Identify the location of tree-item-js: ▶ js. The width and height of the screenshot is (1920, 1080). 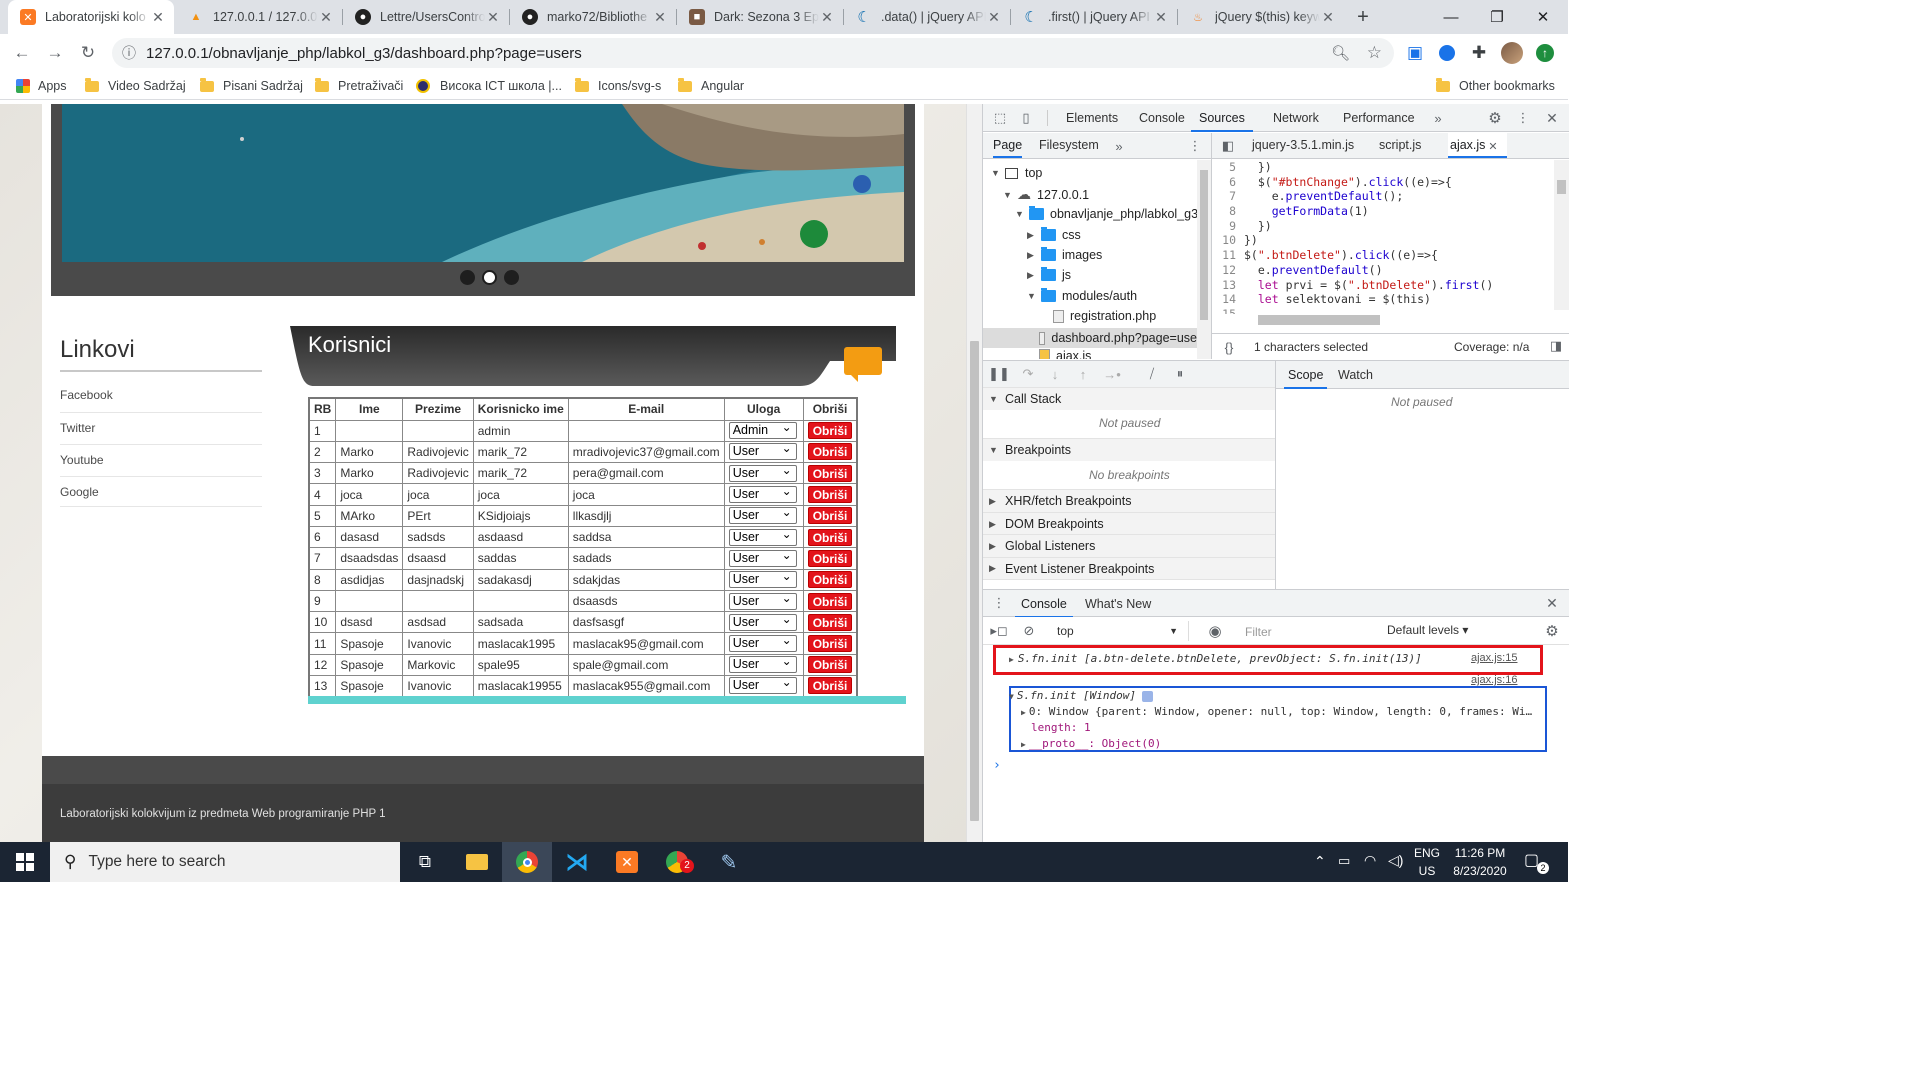
(1049, 274).